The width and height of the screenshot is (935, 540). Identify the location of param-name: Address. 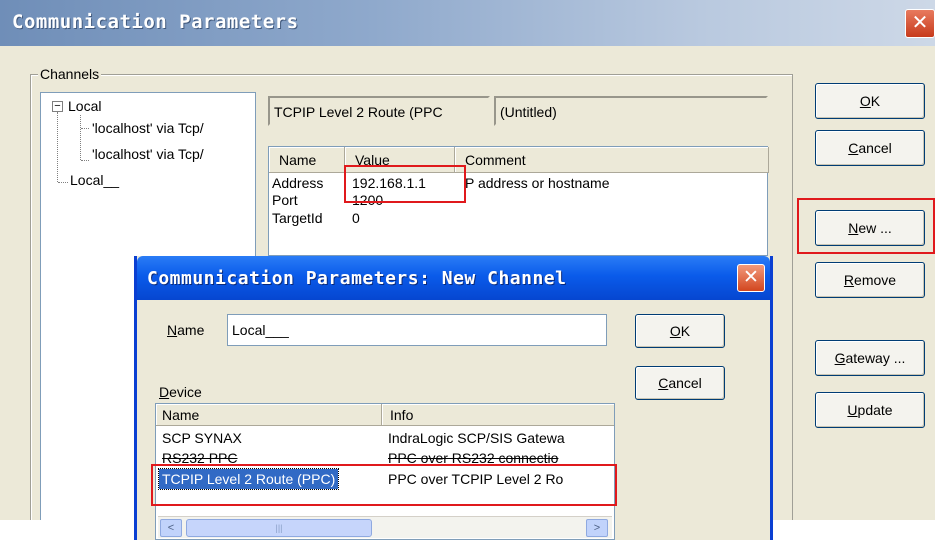
(298, 183).